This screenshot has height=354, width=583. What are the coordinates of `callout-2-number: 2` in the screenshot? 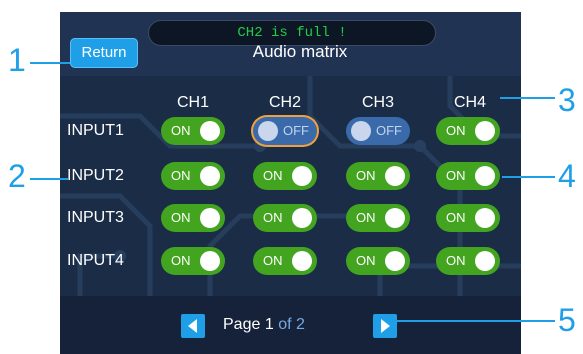 It's located at (17, 176).